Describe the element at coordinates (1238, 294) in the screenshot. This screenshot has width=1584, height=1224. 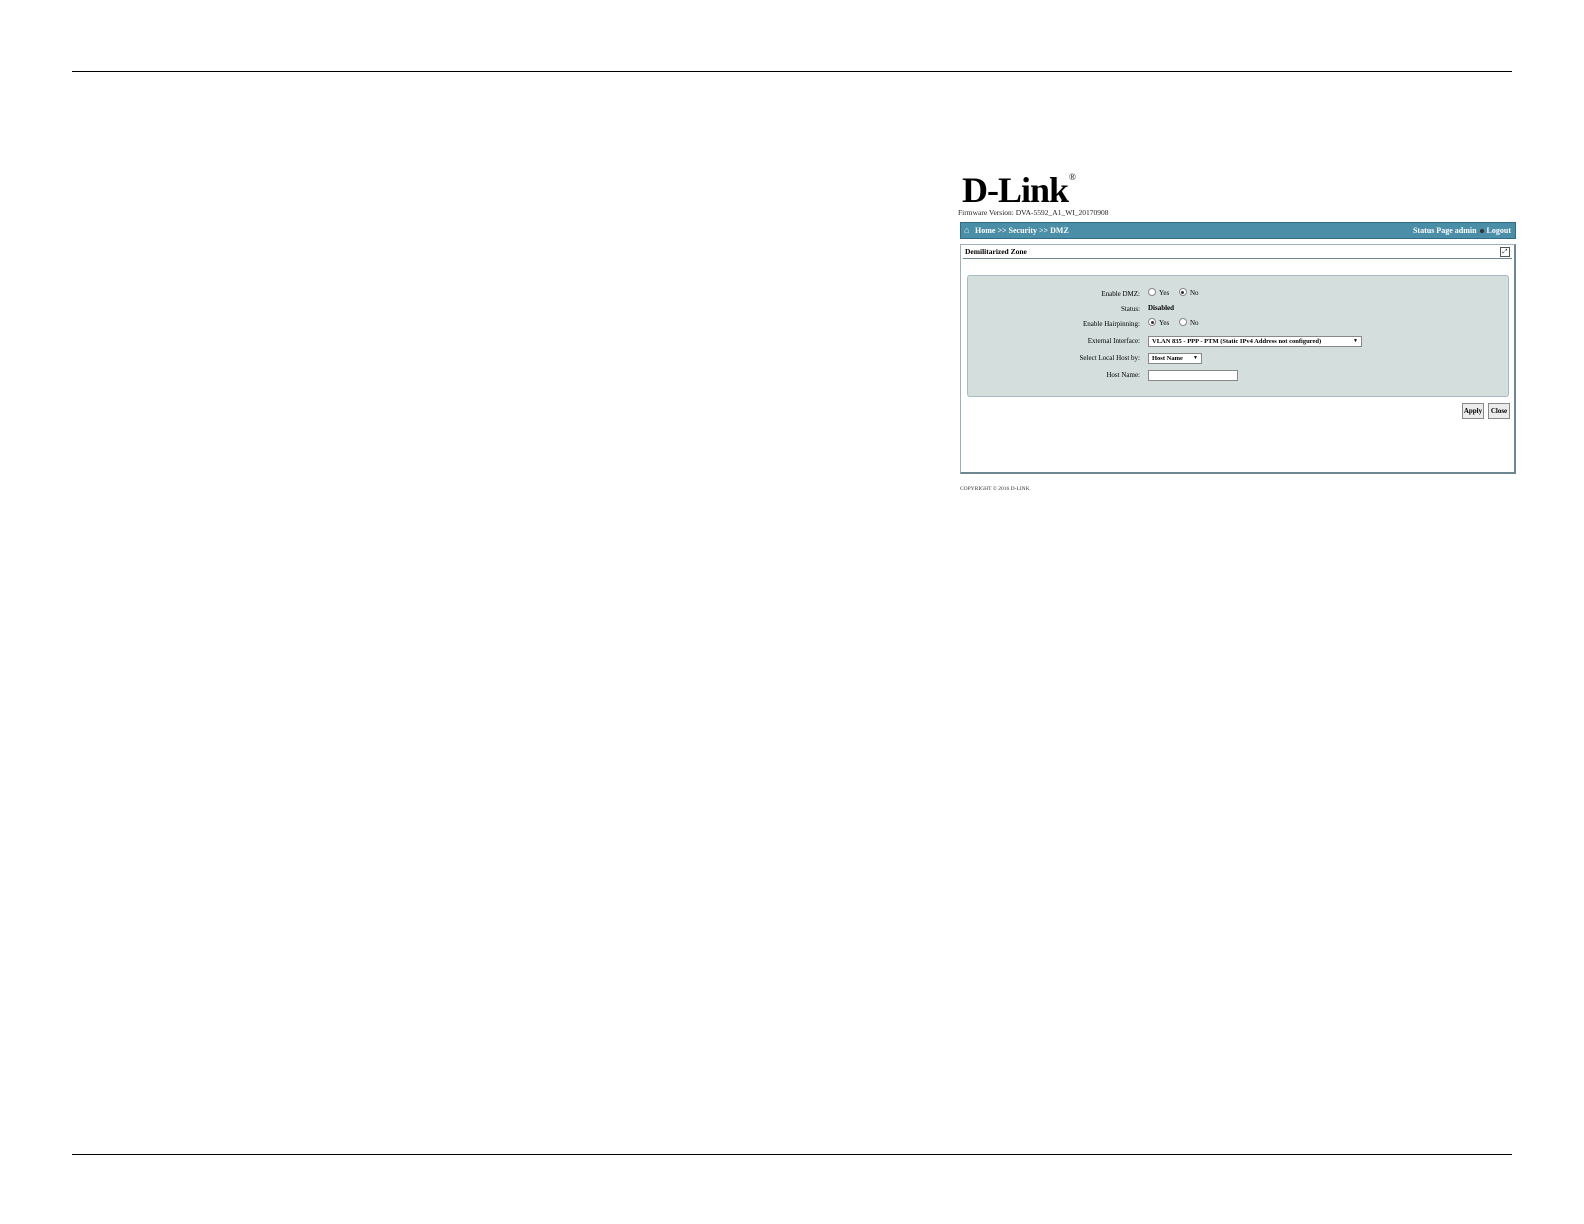
I see `row-enable-dmz: Enable DMZ: Yes No` at that location.